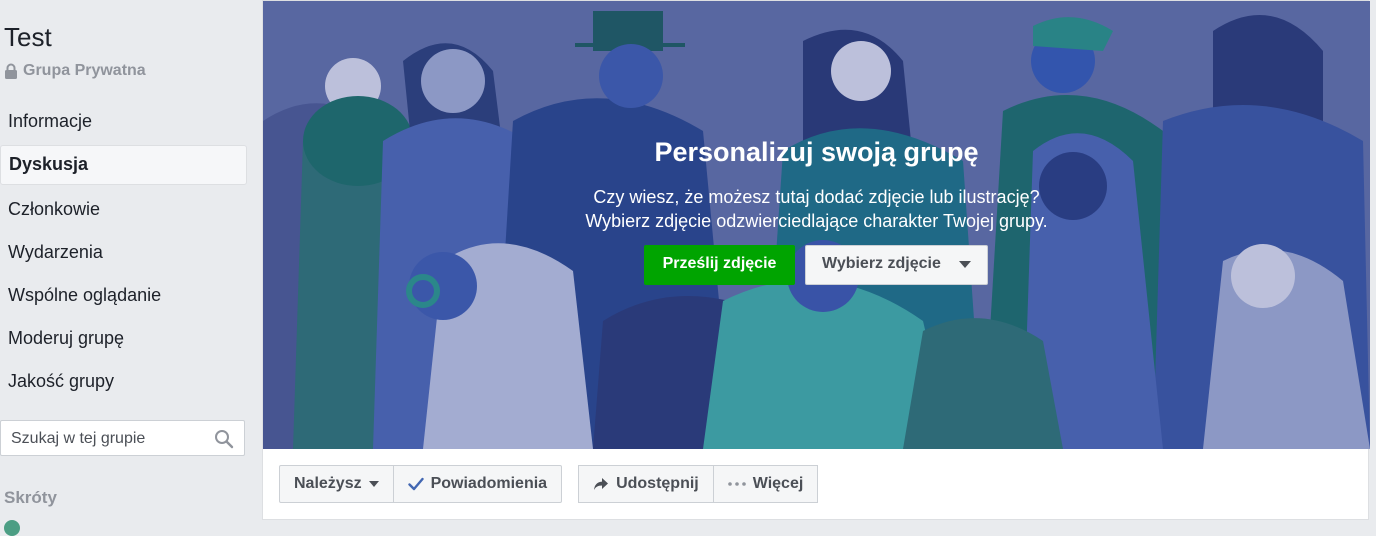 The height and width of the screenshot is (536, 1376). I want to click on notifications-button: Powiadomienia, so click(478, 484).